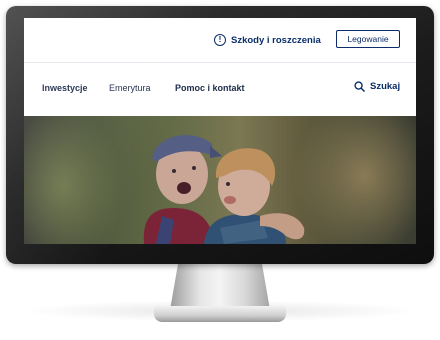 The height and width of the screenshot is (340, 440). I want to click on alert-circle-icon: !, so click(220, 40).